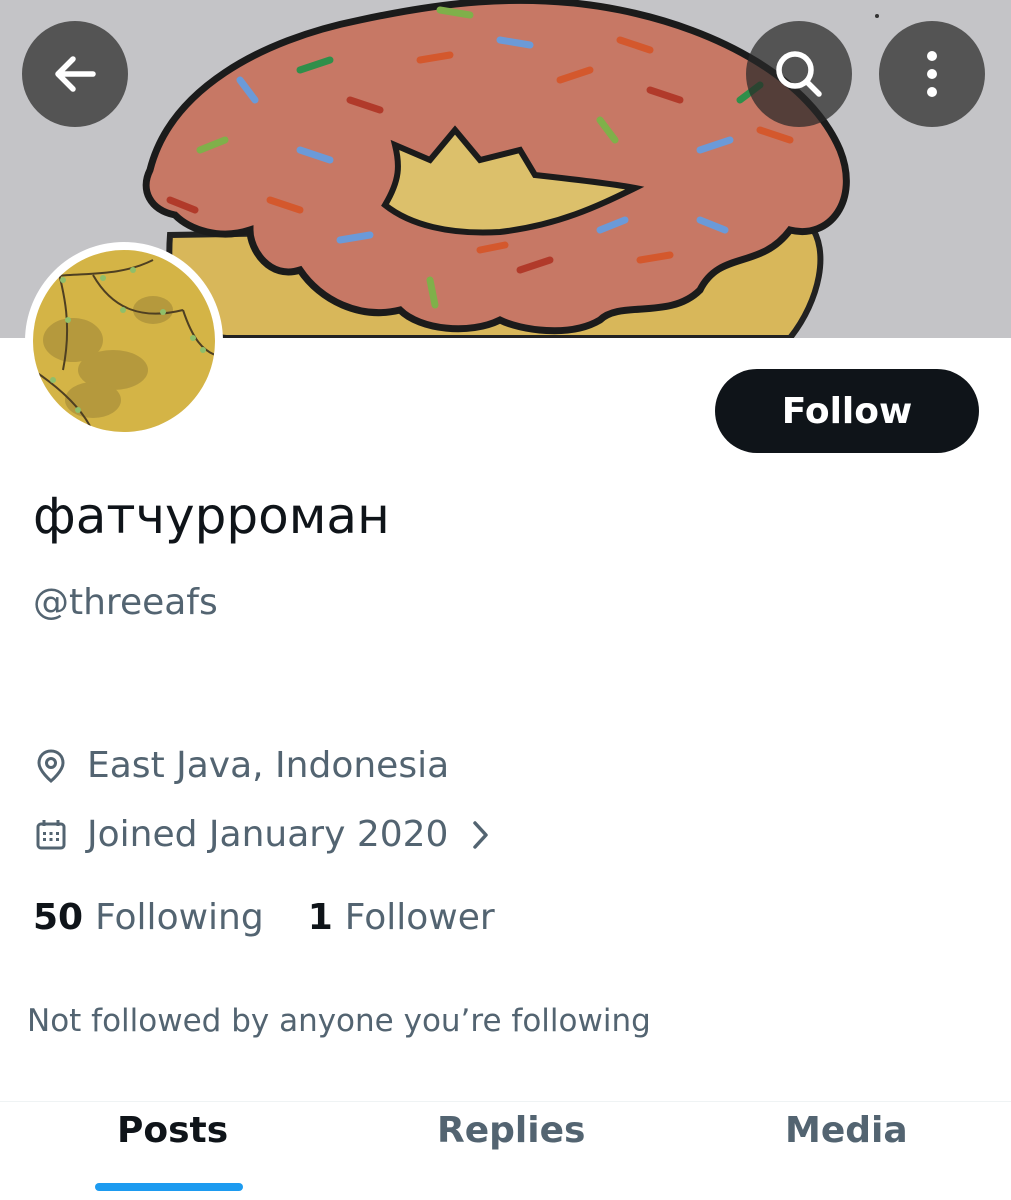  I want to click on search-icon, so click(799, 74).